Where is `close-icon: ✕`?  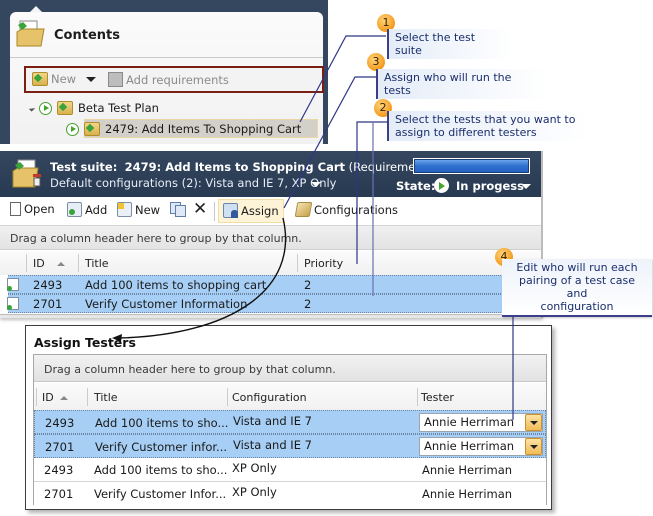 close-icon: ✕ is located at coordinates (200, 209).